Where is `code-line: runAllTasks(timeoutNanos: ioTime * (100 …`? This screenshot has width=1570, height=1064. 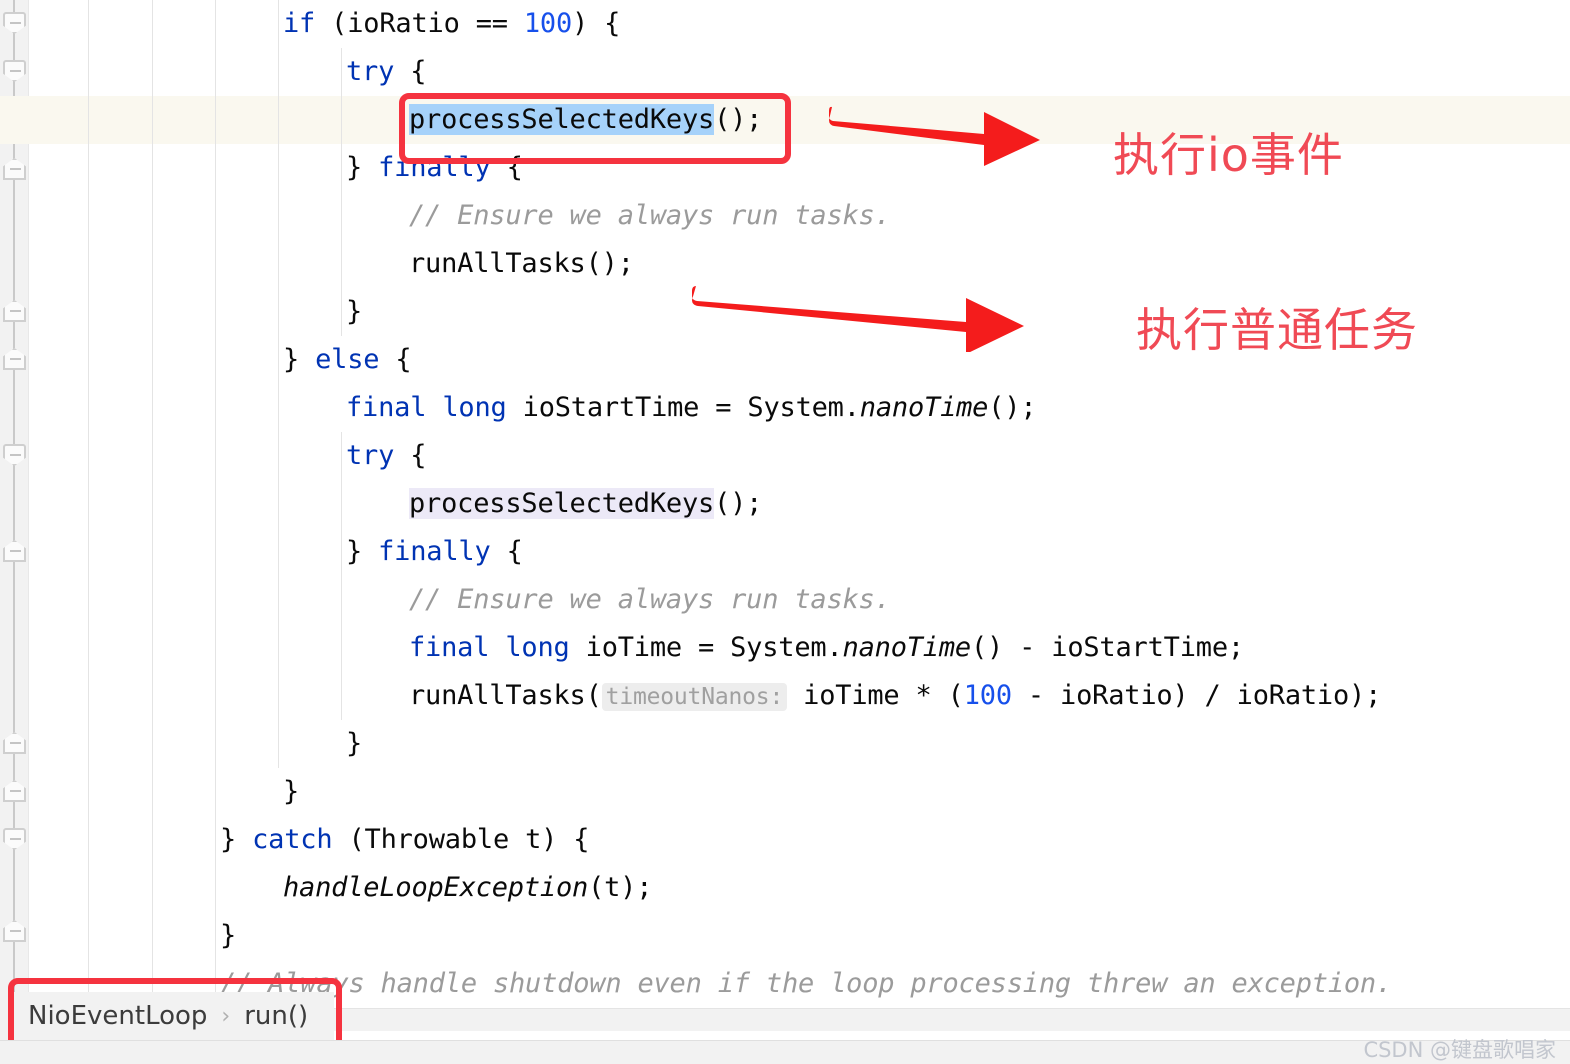
code-line: runAllTasks(timeoutNanos: ioTime * (100 … is located at coordinates (989, 696).